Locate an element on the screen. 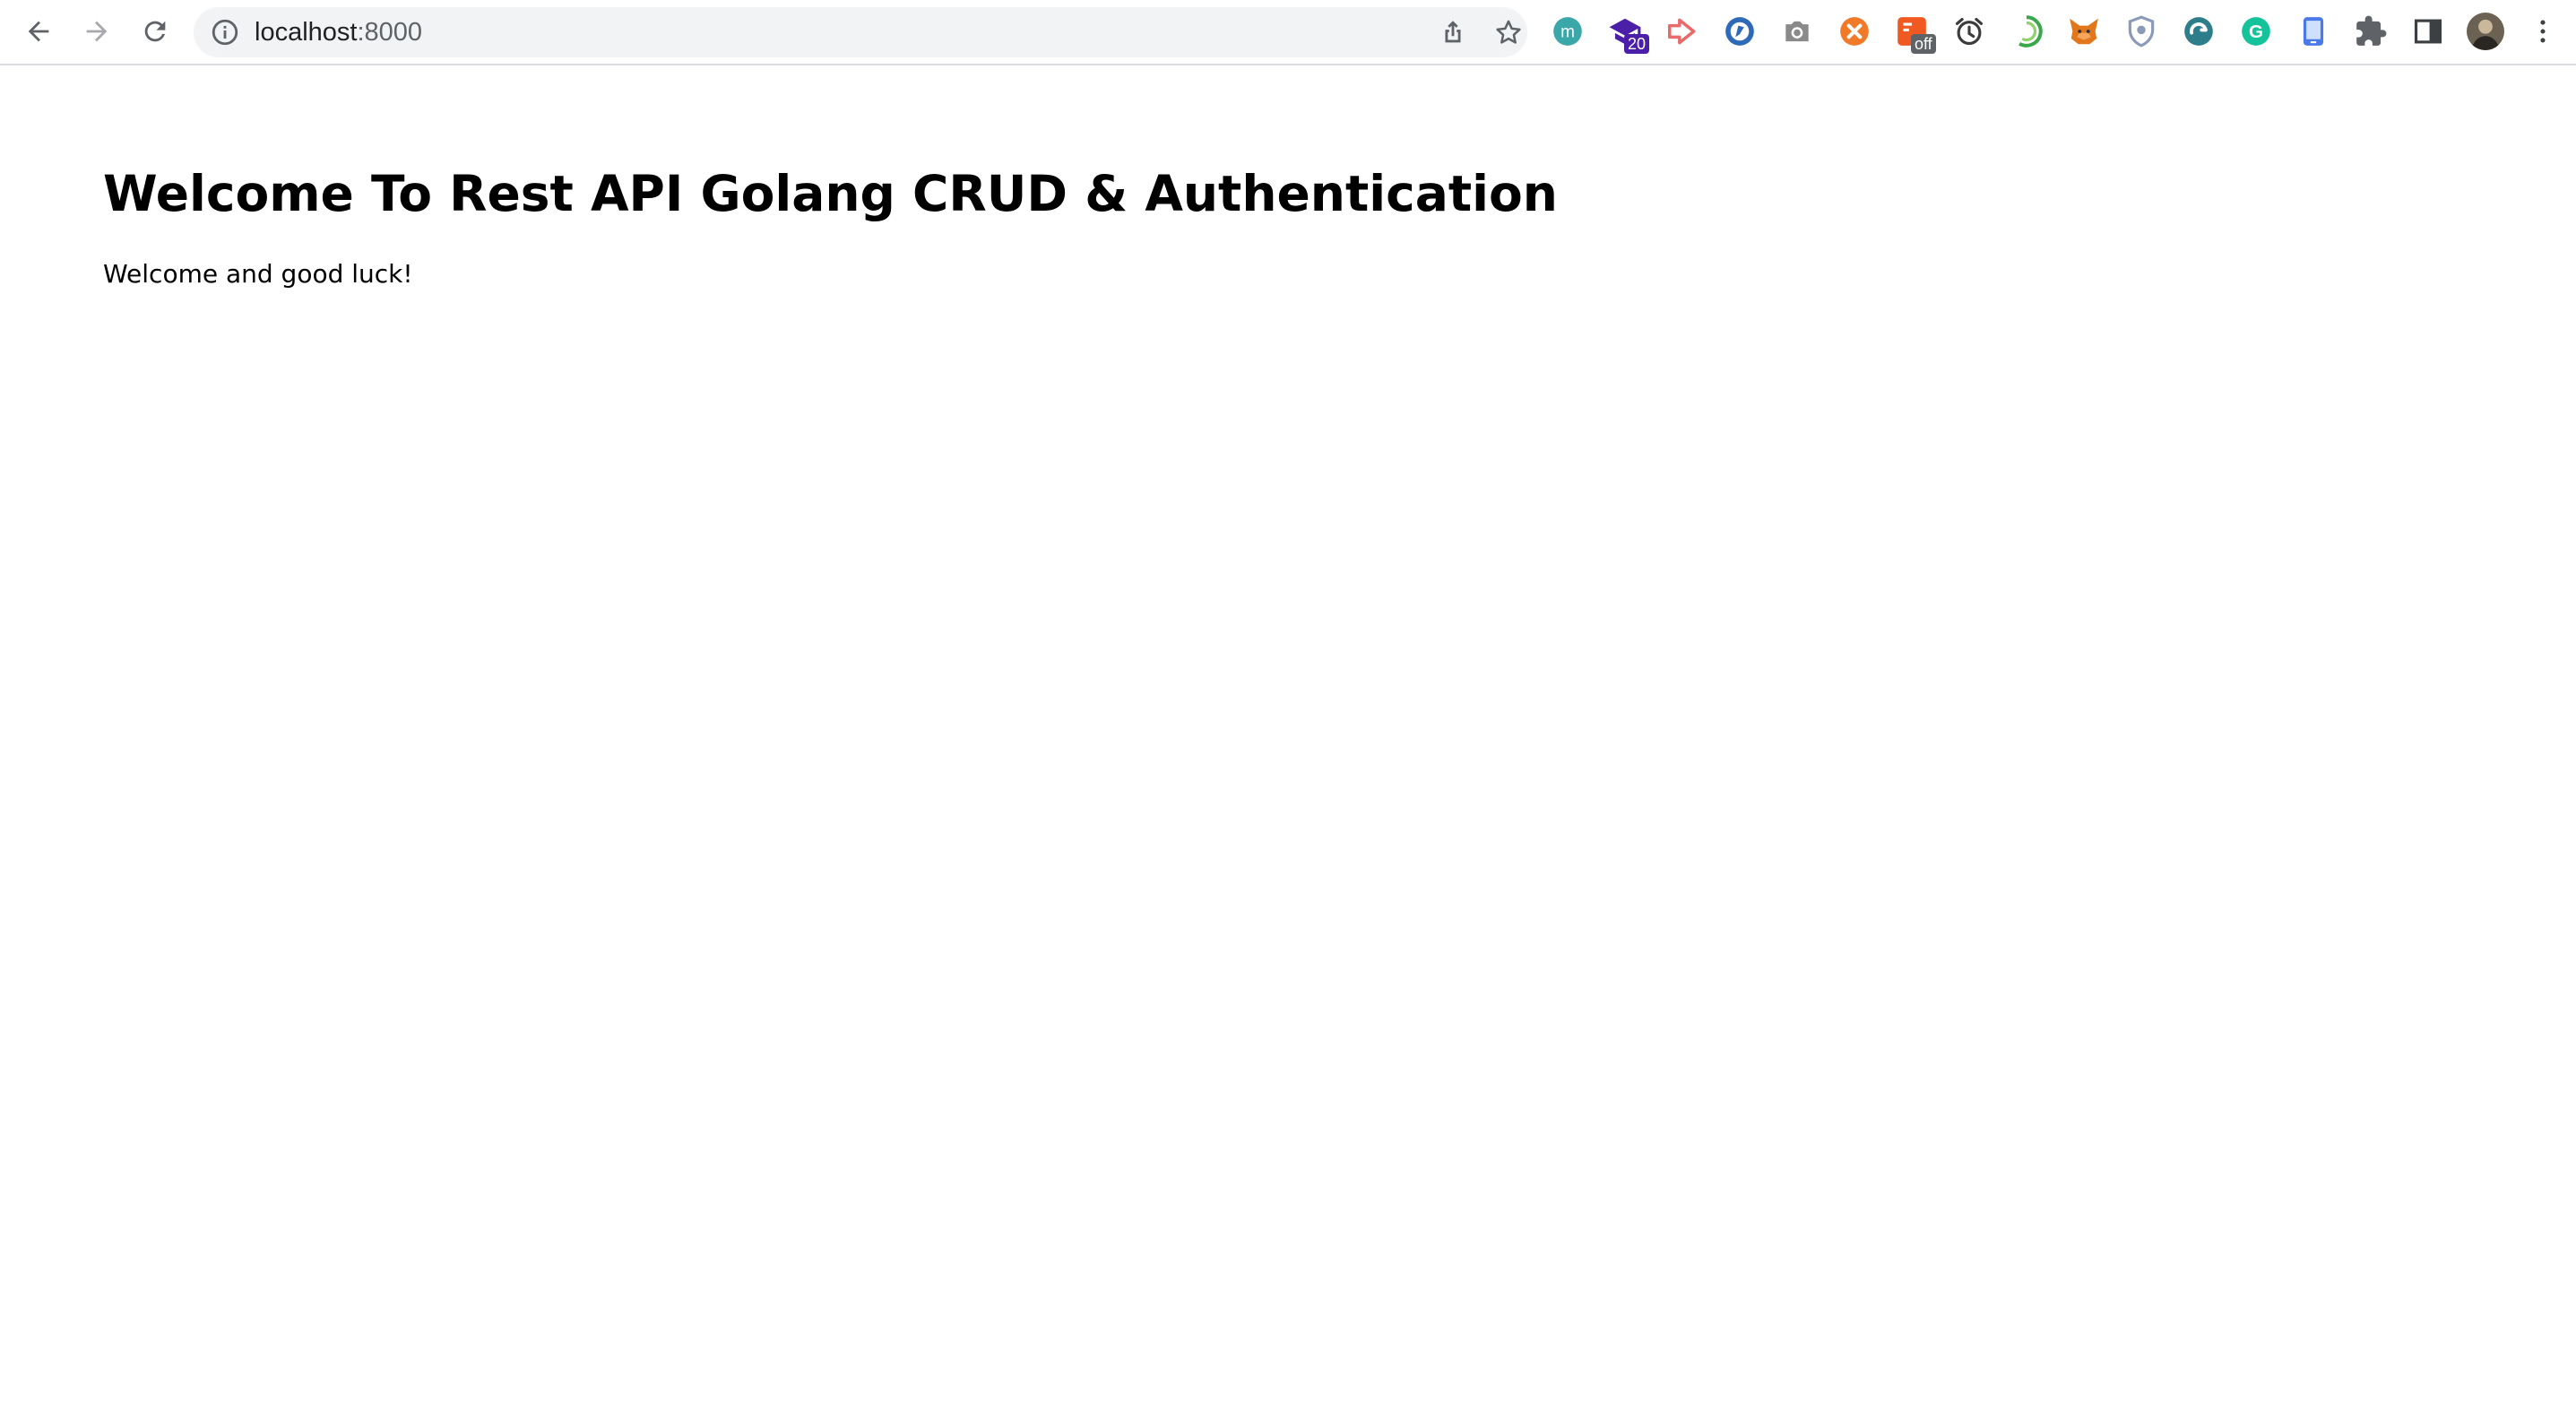 The width and height of the screenshot is (2576, 1411). address-bar-url: localhost:8000 is located at coordinates (338, 32).